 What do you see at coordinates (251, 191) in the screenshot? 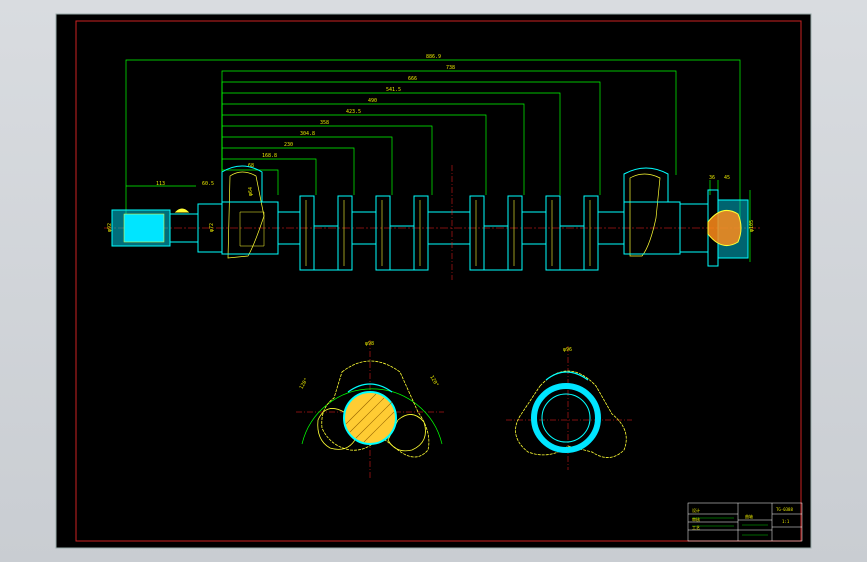
I see `dim-web-mid: φ64` at bounding box center [251, 191].